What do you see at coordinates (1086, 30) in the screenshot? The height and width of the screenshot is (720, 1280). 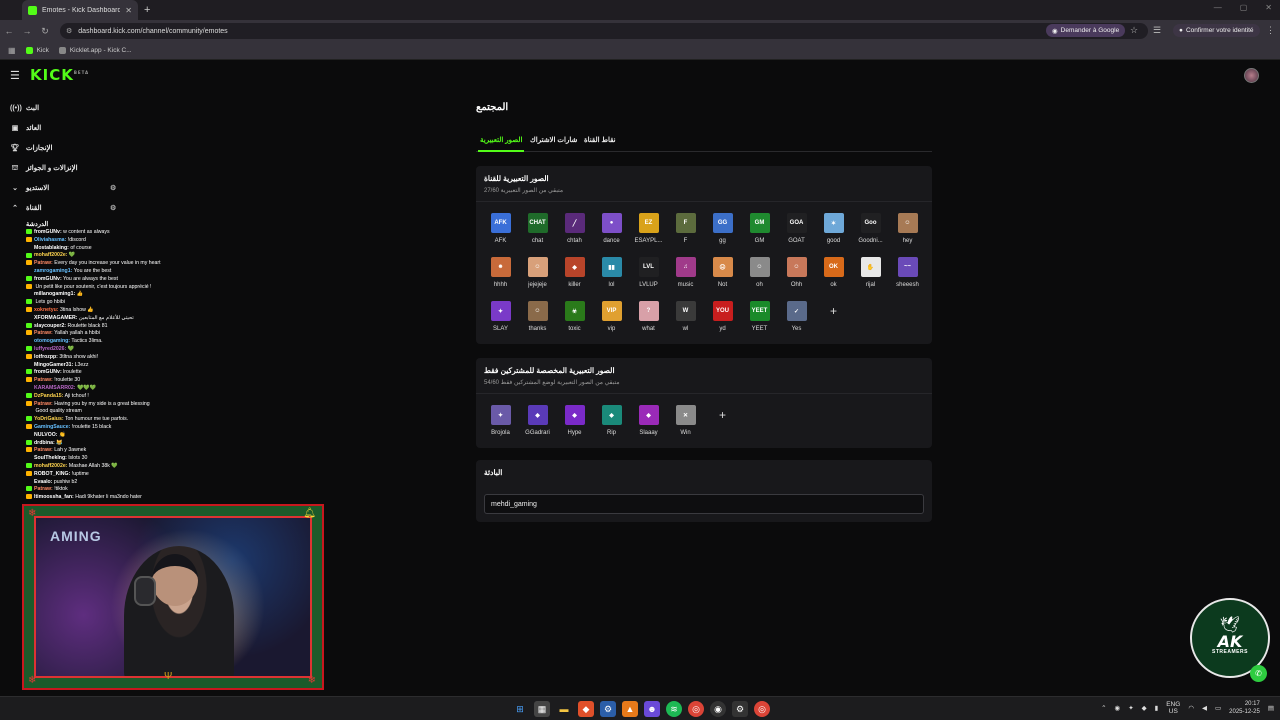 I see `ask-google-button: ◉ Demander à Google` at bounding box center [1086, 30].